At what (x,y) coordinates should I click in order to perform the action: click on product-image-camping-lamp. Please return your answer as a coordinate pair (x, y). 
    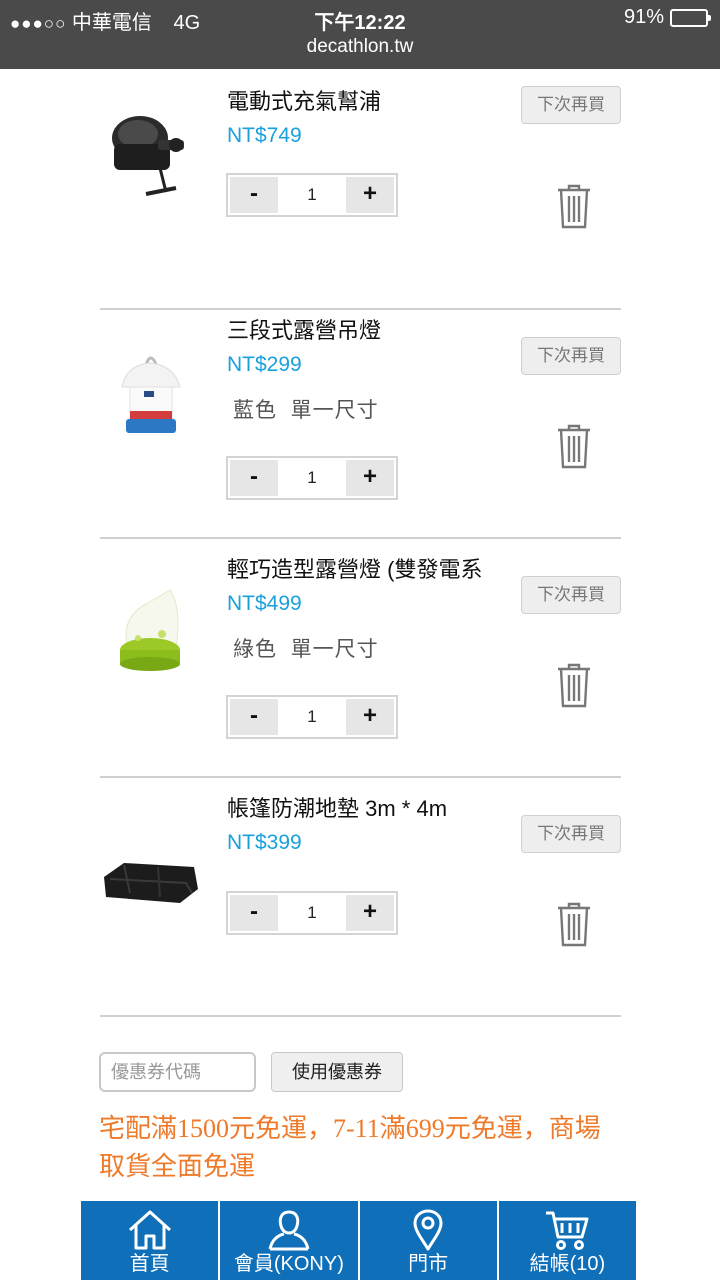
    Looking at the image, I should click on (150, 623).